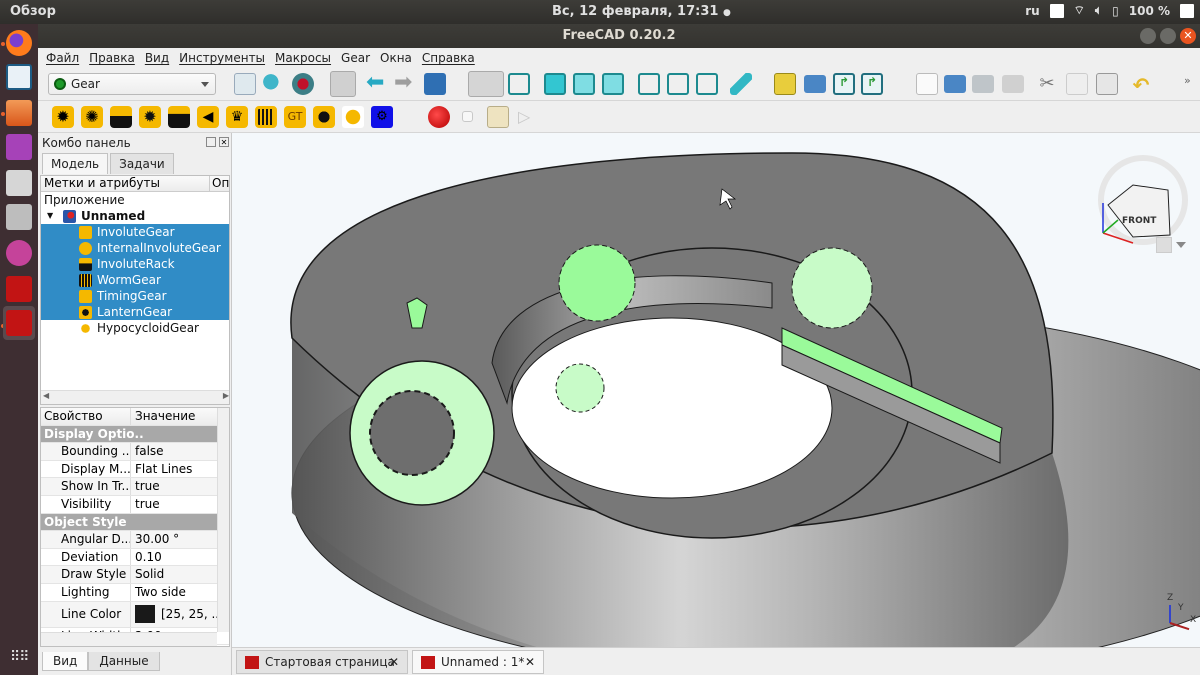 The height and width of the screenshot is (675, 1200). What do you see at coordinates (678, 84) in the screenshot?
I see `bottom-view-icon` at bounding box center [678, 84].